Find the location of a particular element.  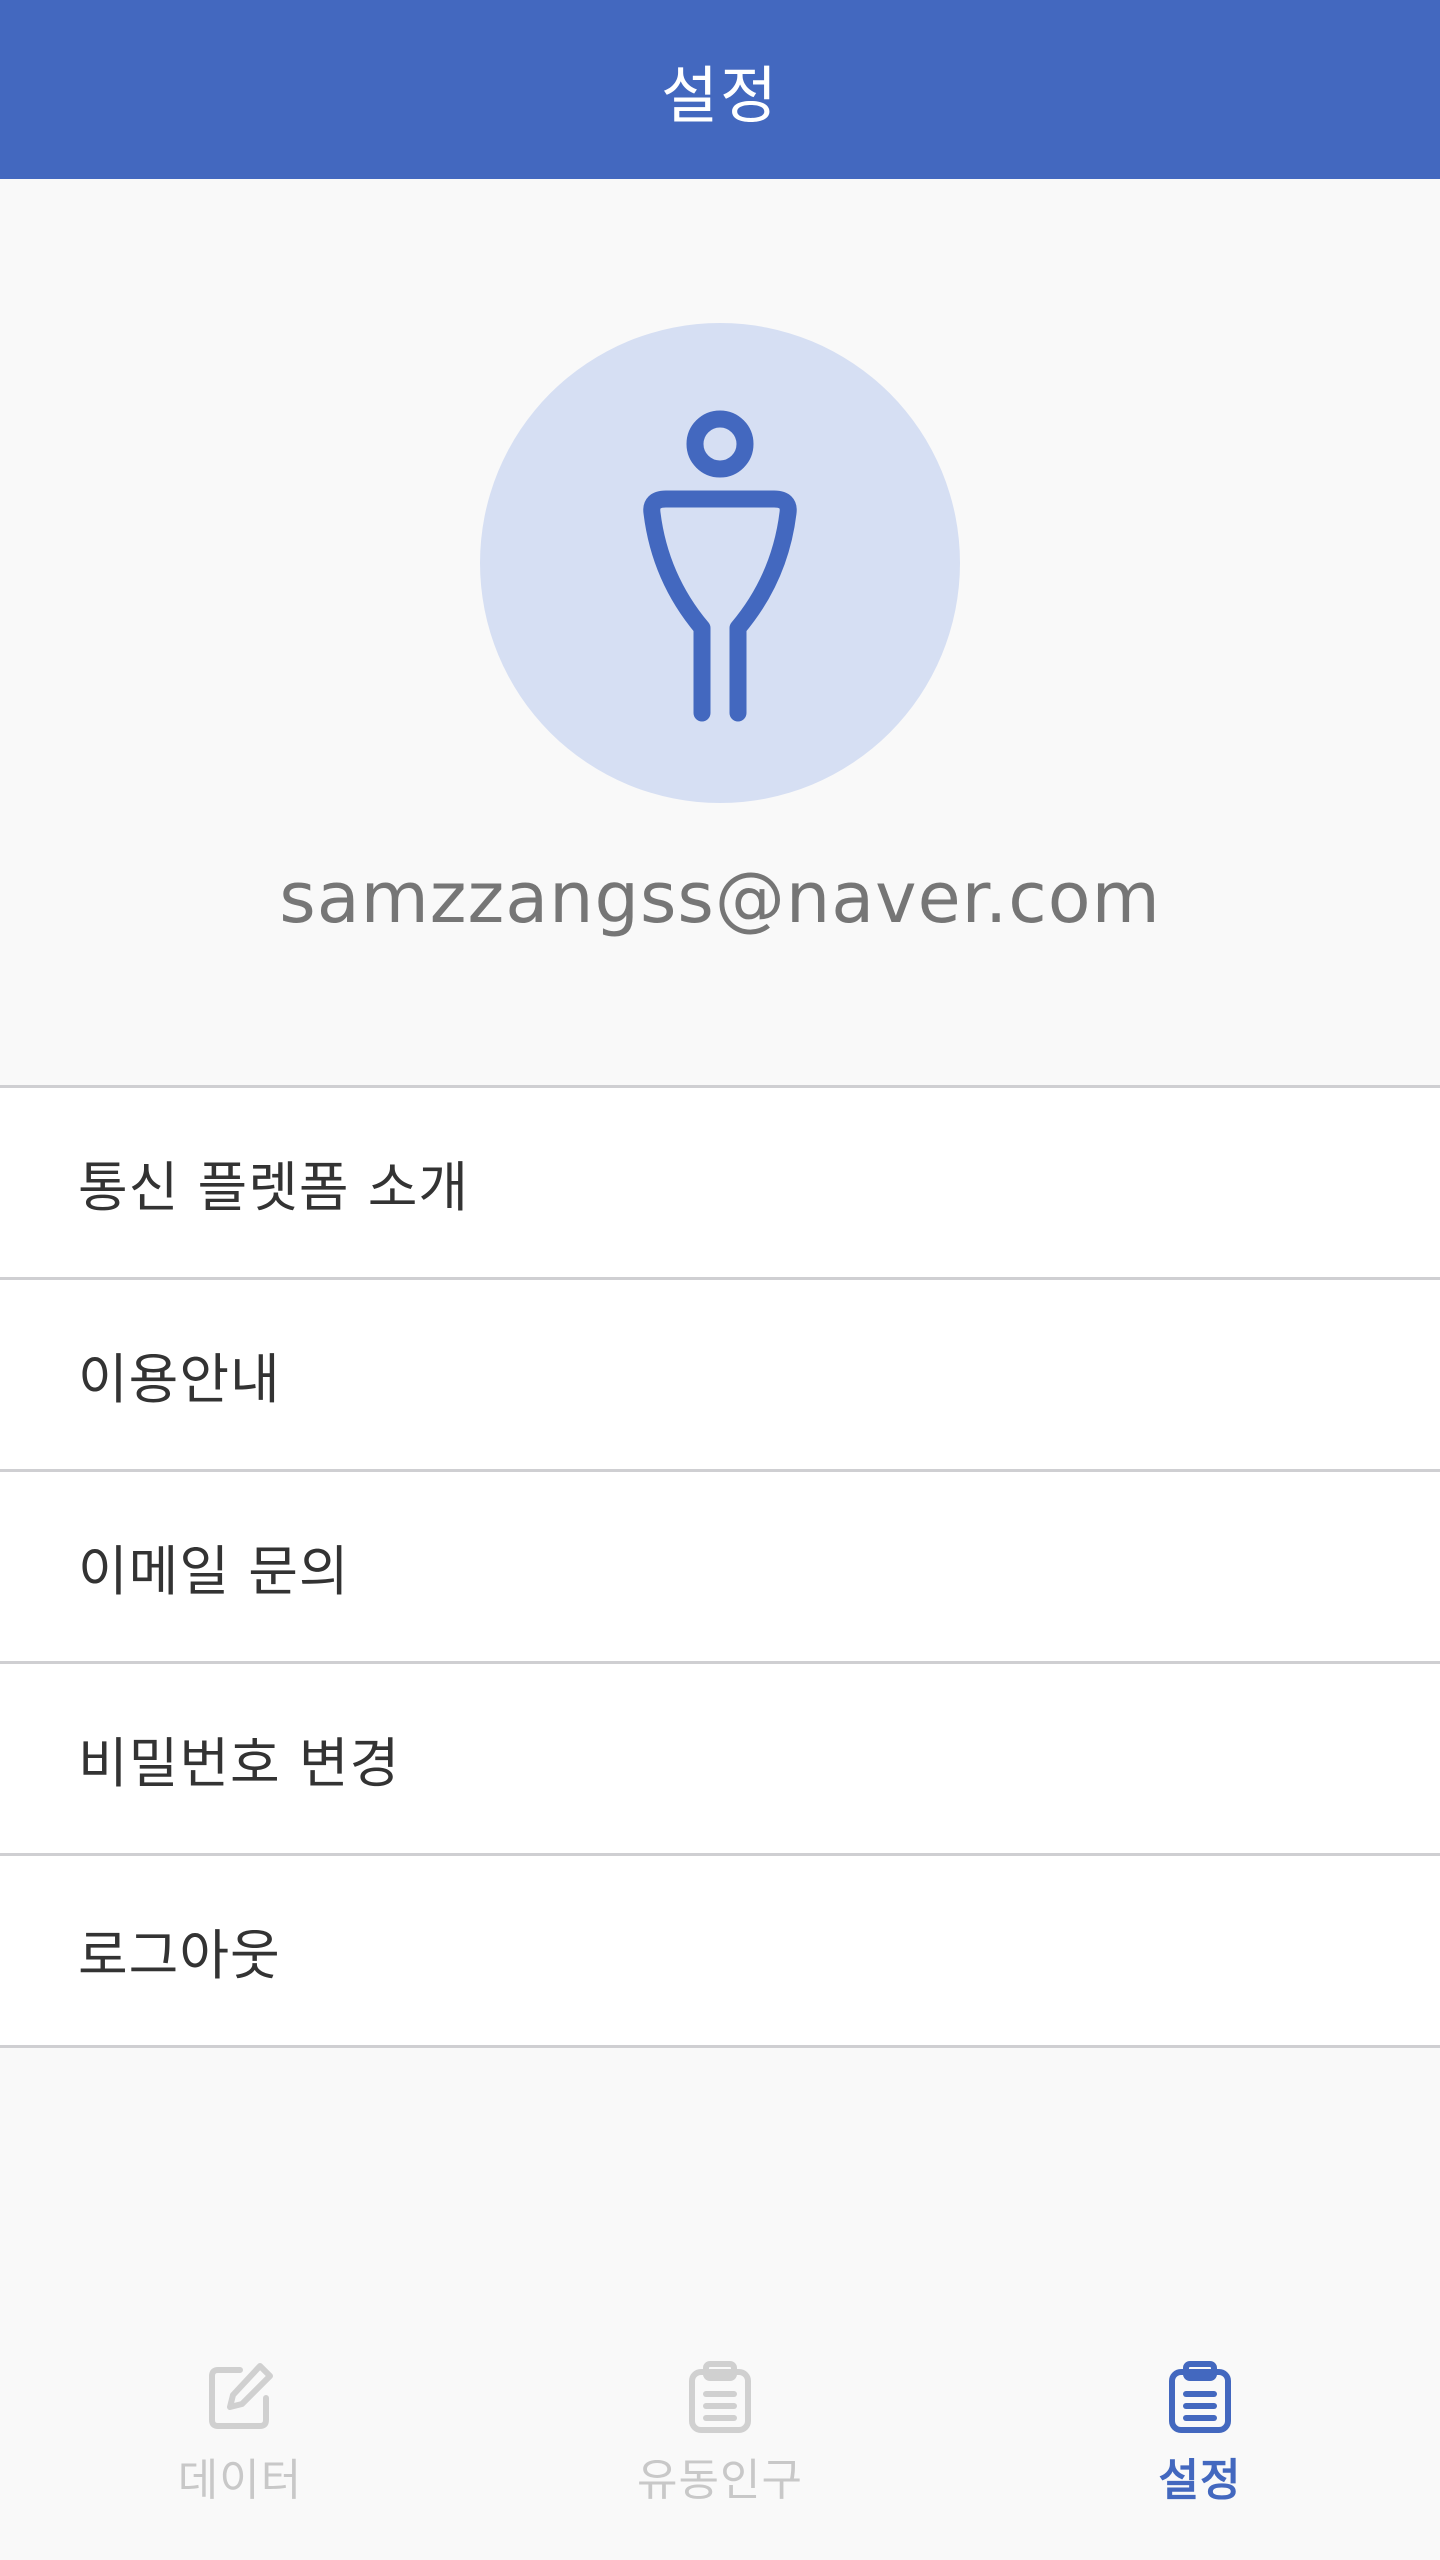

menu-item-platform-intro: 통신 플렛폼 소개 is located at coordinates (720, 1184).